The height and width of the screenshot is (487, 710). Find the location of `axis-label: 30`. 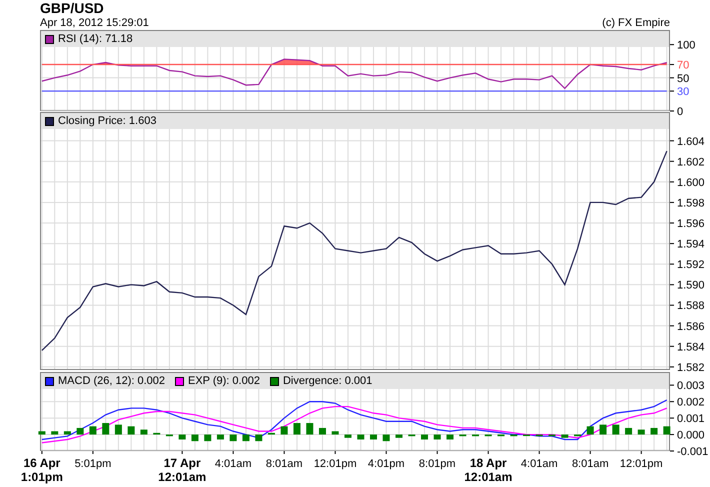

axis-label: 30 is located at coordinates (683, 92).